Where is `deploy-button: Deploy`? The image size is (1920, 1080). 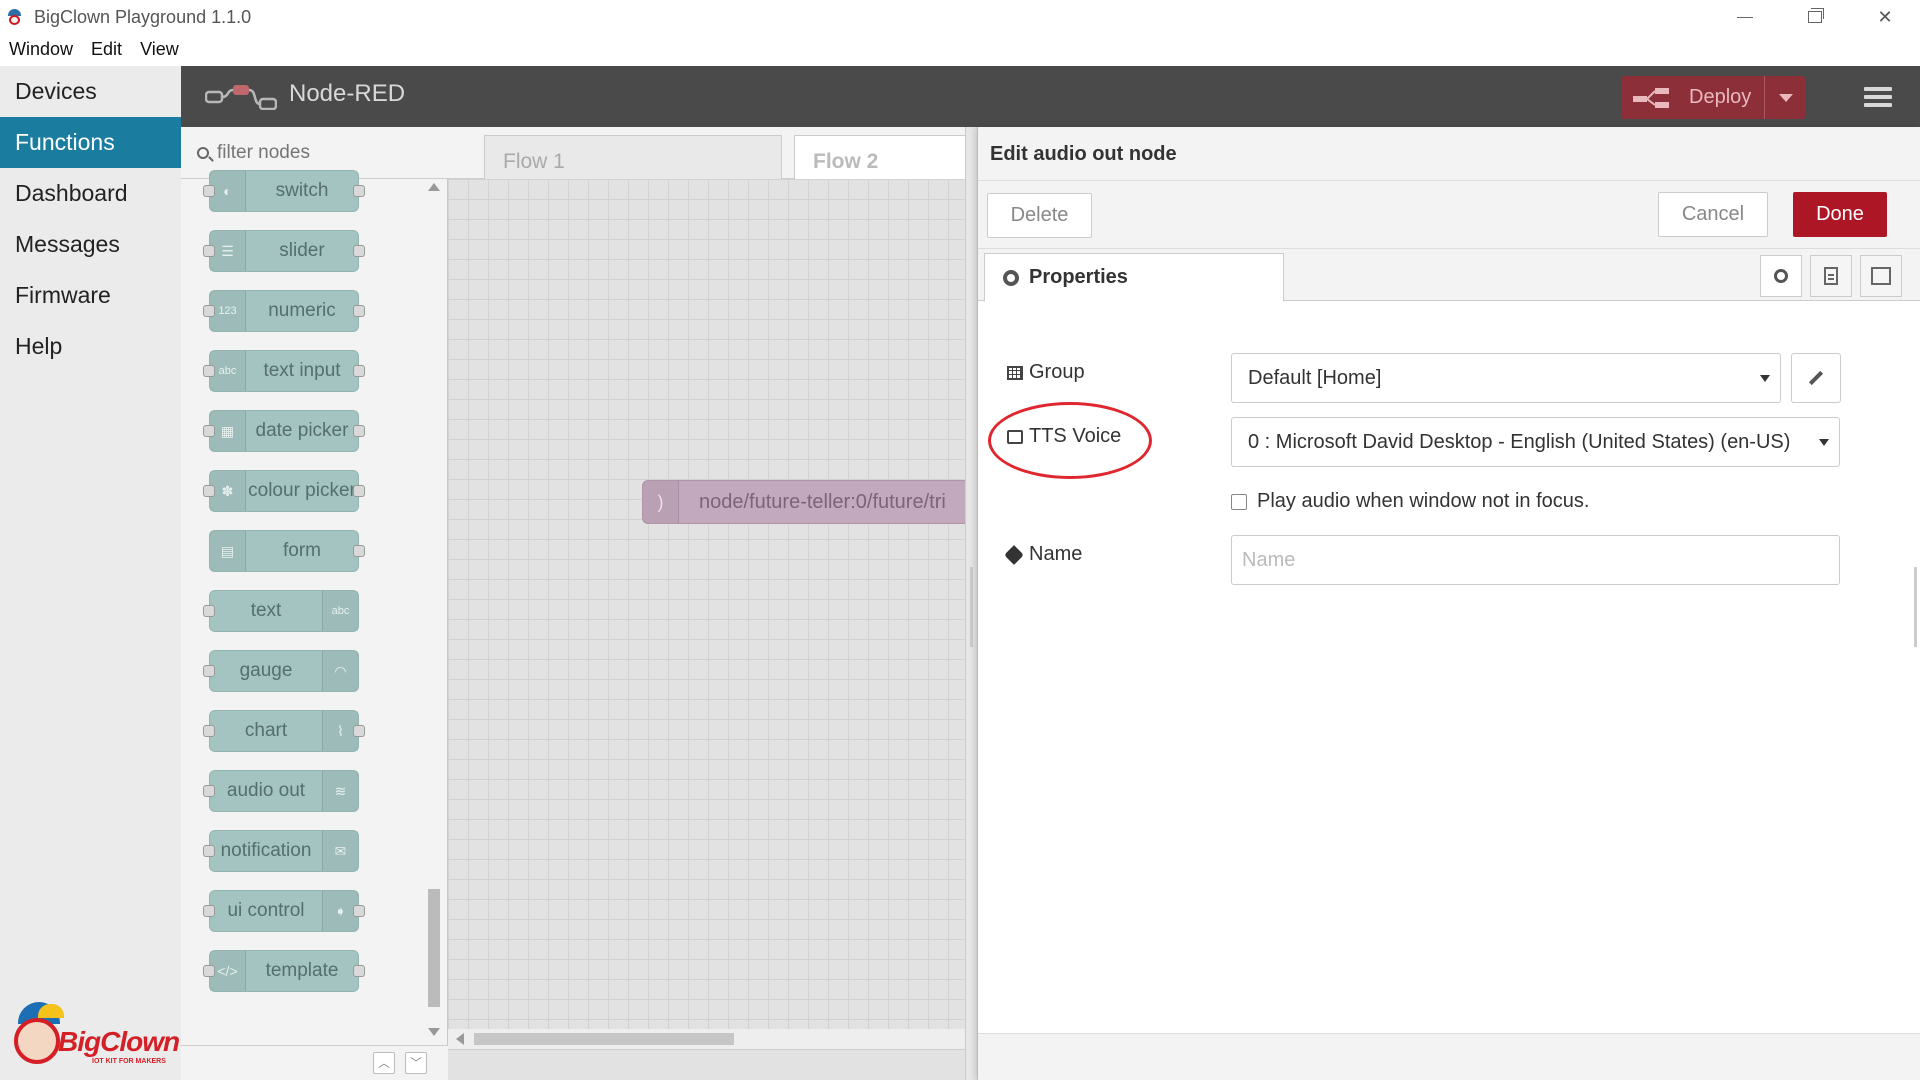 deploy-button: Deploy is located at coordinates (1713, 97).